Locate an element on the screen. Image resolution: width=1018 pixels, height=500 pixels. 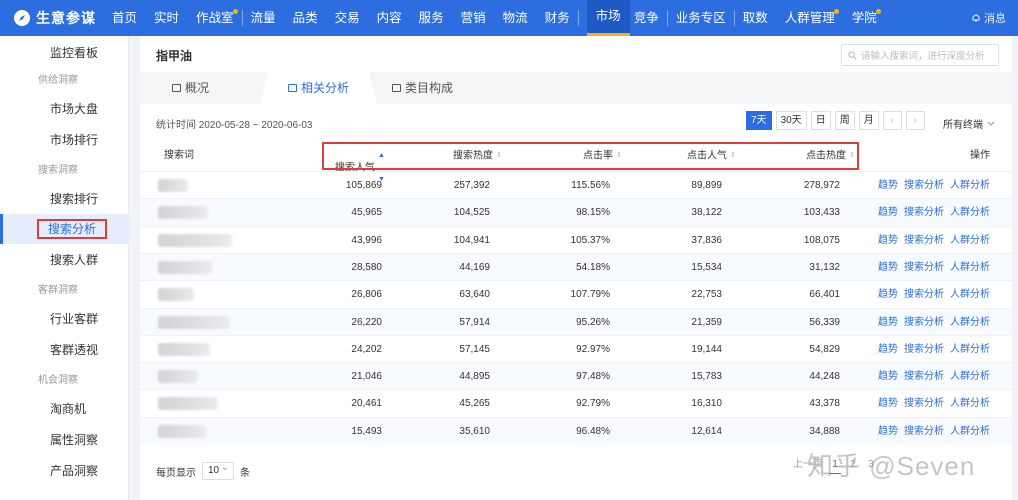
nav-item-3: 流量 is located at coordinates (263, 18).